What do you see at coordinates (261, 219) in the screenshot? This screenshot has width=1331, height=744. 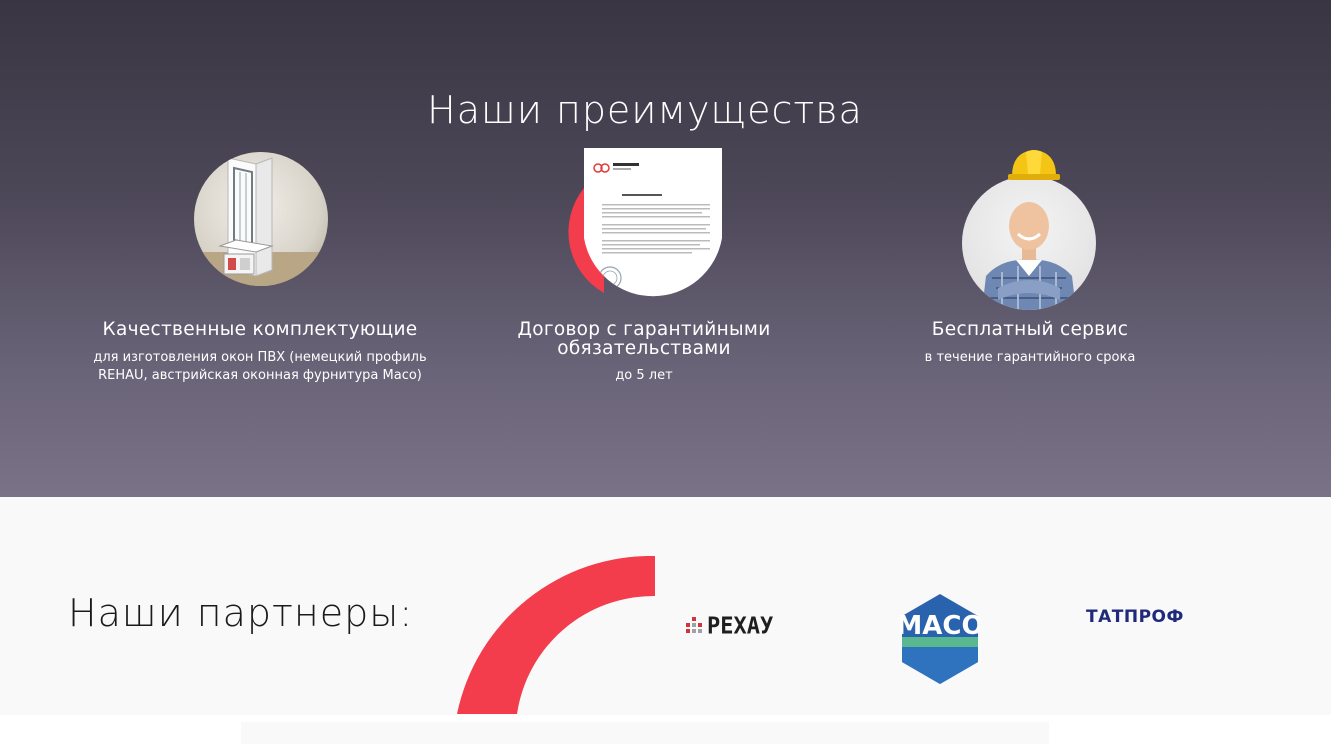 I see `pvc-window-profile-image` at bounding box center [261, 219].